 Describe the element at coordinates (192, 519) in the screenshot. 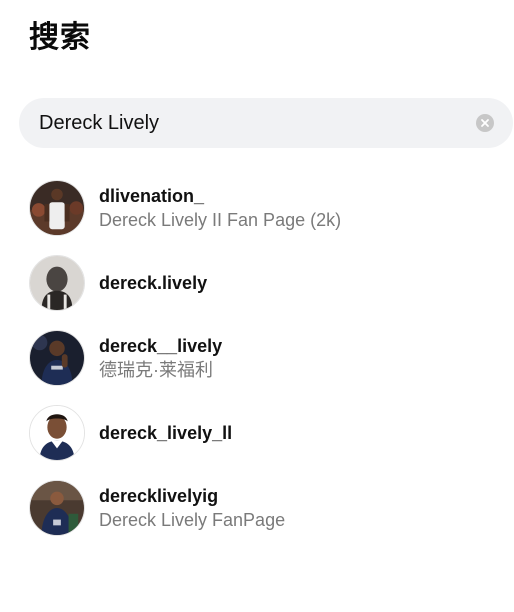

I see `result-subtitle: Dereck Lively FanPage` at that location.